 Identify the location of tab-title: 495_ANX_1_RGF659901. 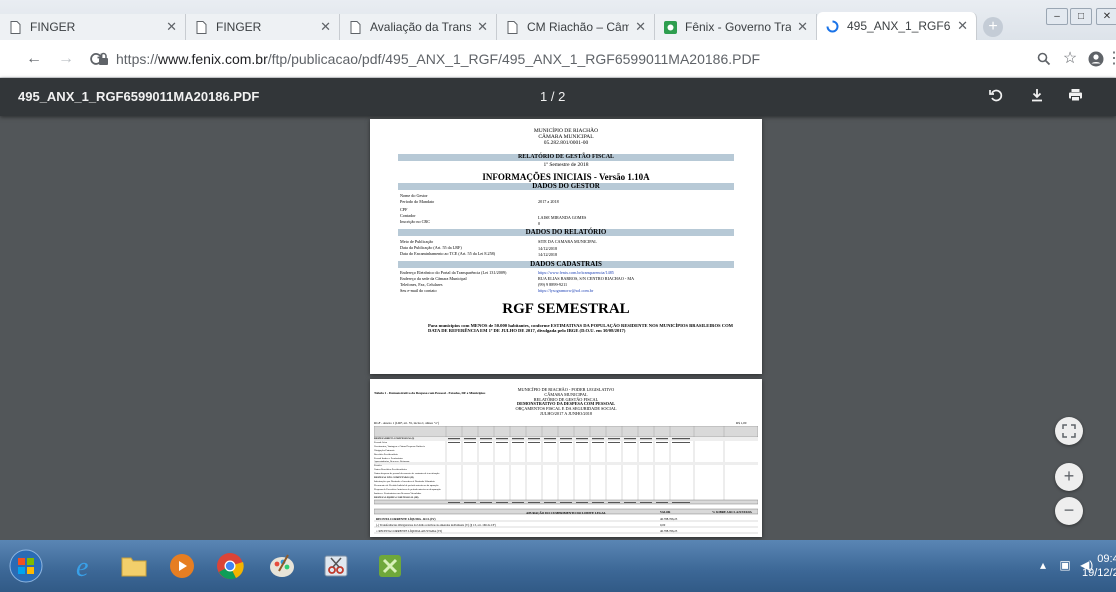
(899, 26).